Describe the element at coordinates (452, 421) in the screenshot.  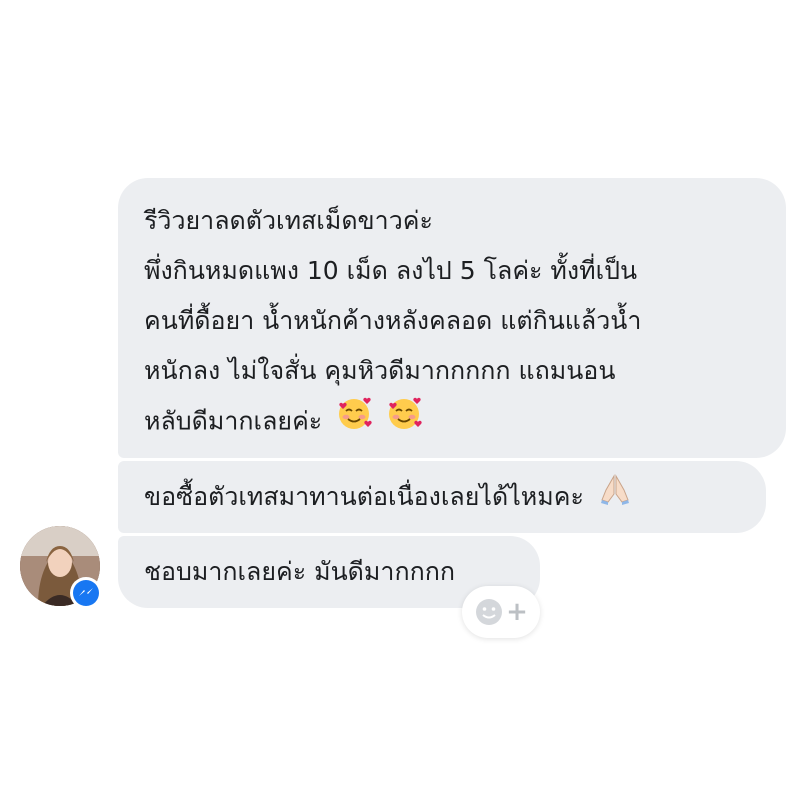
I see `message-line: หลับดีมากเลยค่ะ` at that location.